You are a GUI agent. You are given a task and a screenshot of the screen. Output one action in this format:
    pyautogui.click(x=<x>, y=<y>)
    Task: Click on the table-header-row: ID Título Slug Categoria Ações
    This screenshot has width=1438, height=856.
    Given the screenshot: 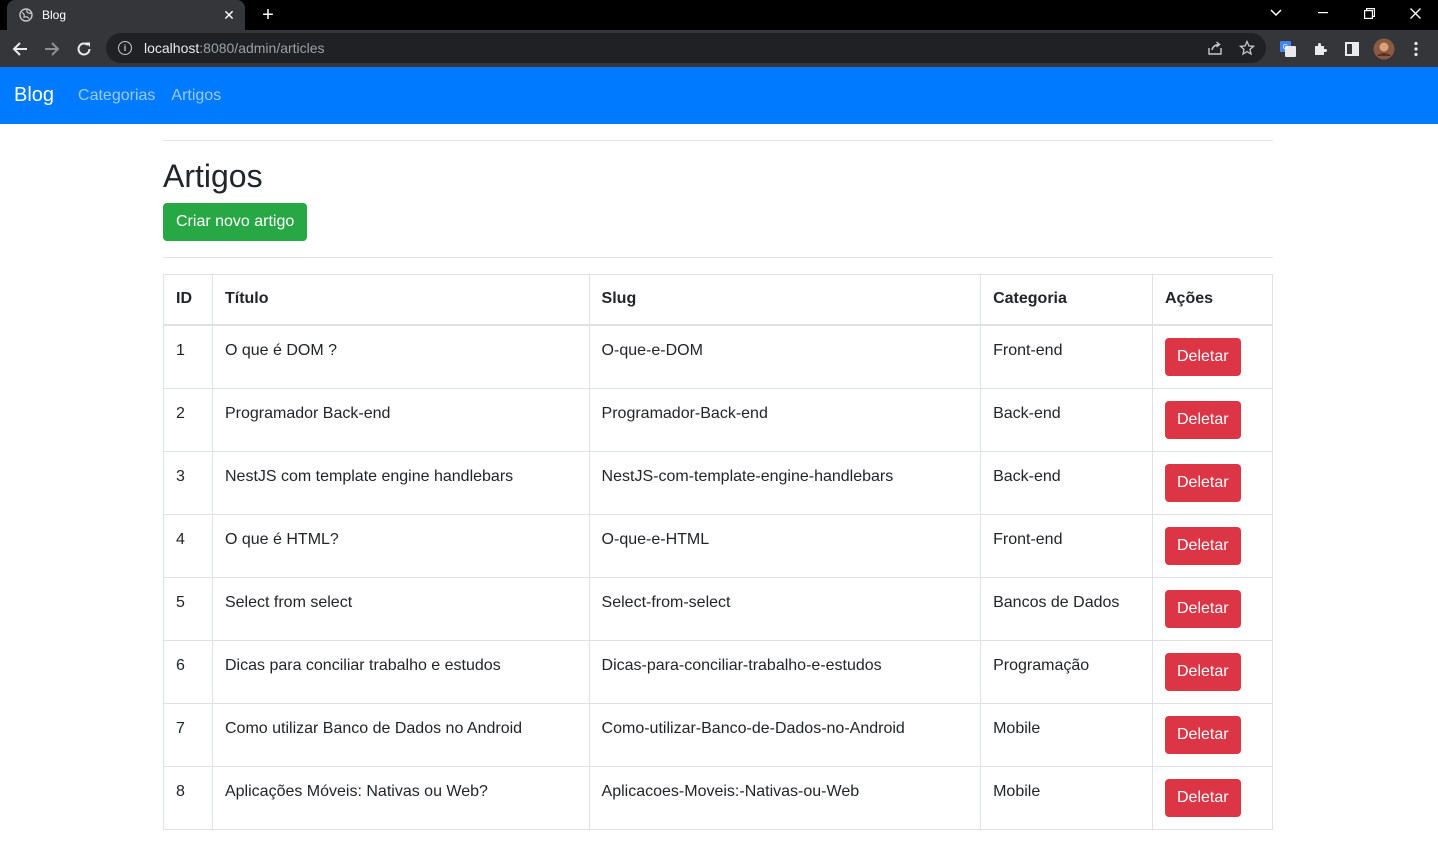 What is the action you would take?
    pyautogui.click(x=718, y=300)
    